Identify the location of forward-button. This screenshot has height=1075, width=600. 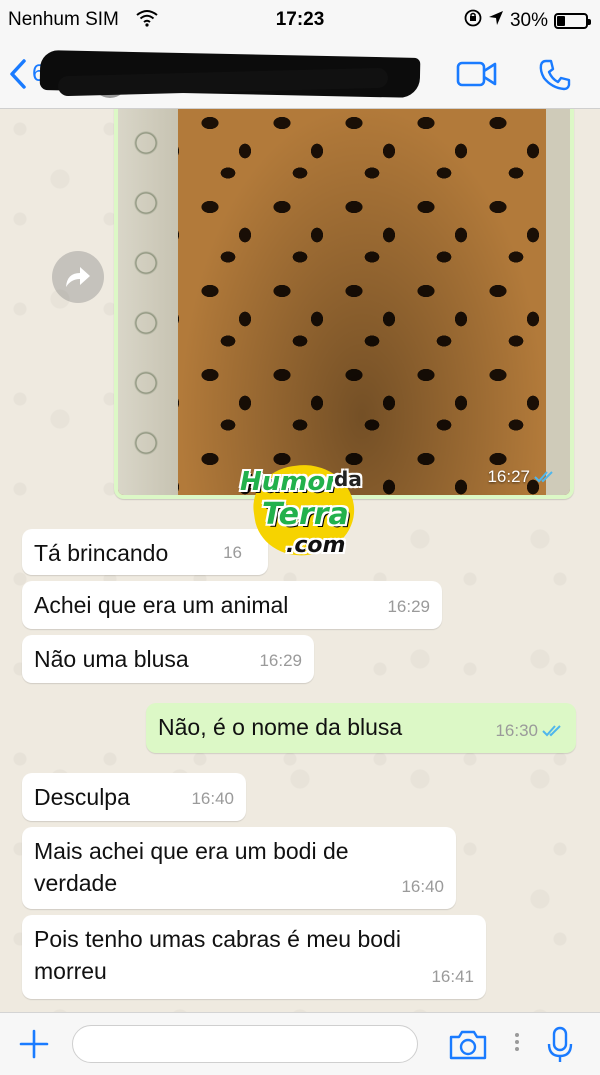
(78, 277).